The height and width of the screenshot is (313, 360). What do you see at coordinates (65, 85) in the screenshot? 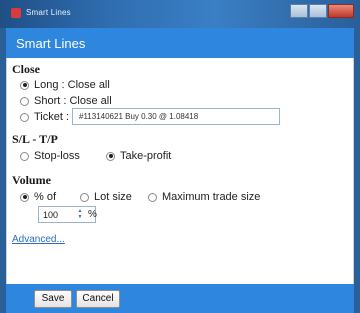
I see `option-long-close-all: Long : Close all` at bounding box center [65, 85].